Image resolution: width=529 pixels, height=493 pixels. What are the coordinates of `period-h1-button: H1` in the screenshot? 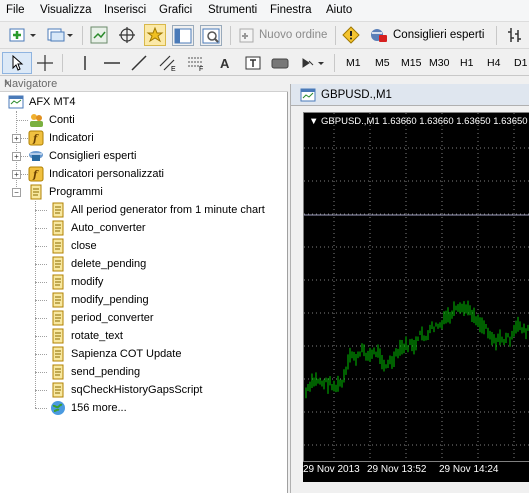 It's located at (466, 63).